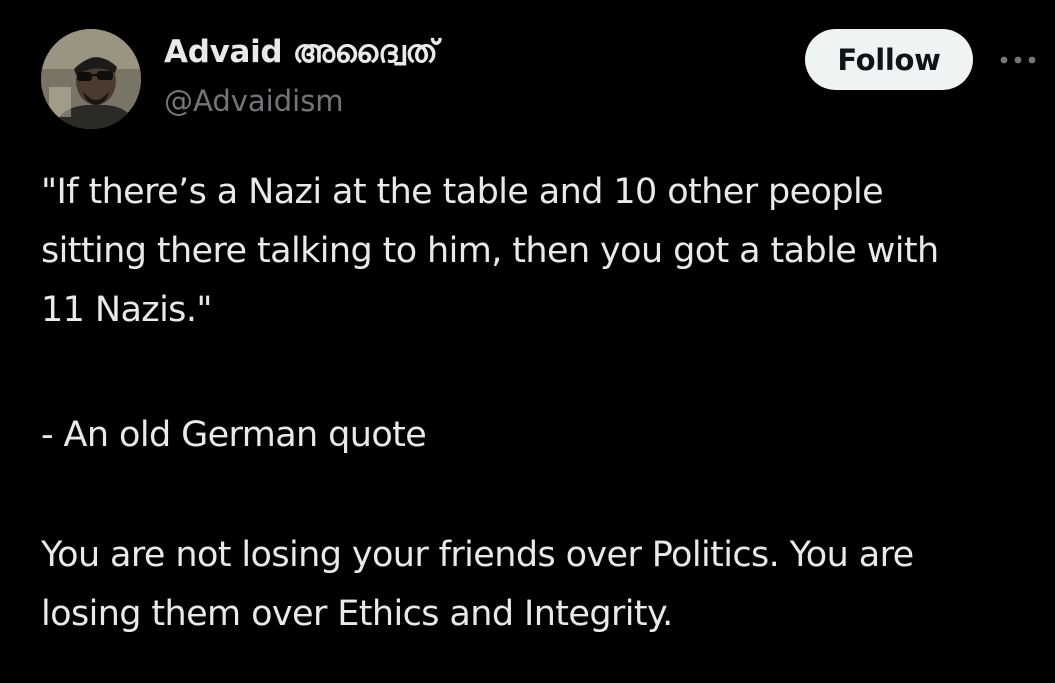  Describe the element at coordinates (357, 614) in the screenshot. I see `tweet-comment-line: losing them over Ethics and Integrity.` at that location.